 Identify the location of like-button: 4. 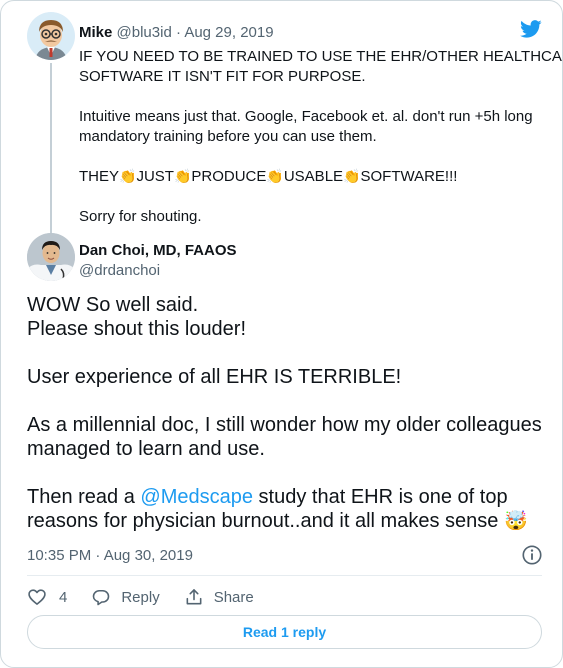
(47, 597).